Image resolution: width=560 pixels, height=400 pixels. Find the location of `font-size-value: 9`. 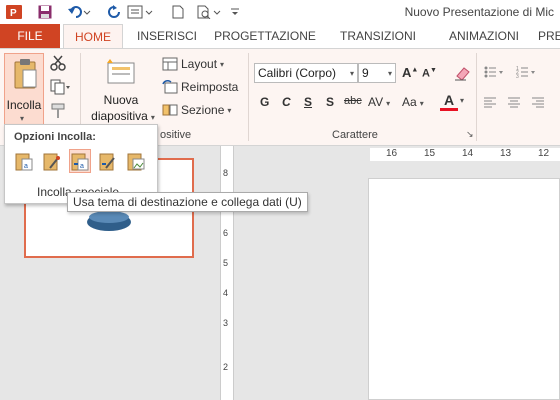

font-size-value: 9 is located at coordinates (365, 73).